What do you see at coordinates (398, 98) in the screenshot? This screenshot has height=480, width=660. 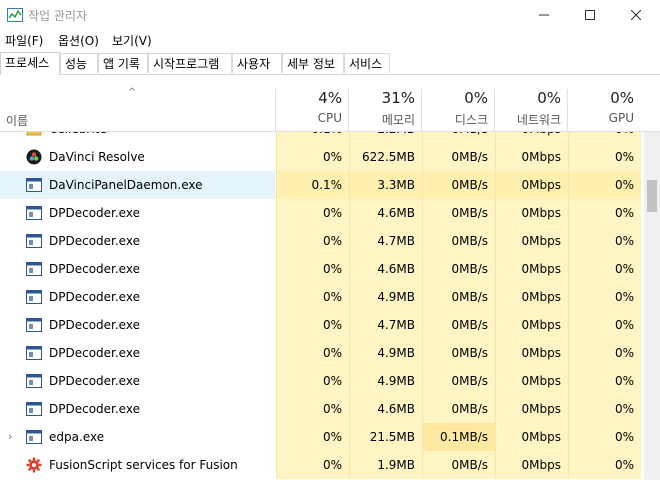 I see `memory-total: 31%` at bounding box center [398, 98].